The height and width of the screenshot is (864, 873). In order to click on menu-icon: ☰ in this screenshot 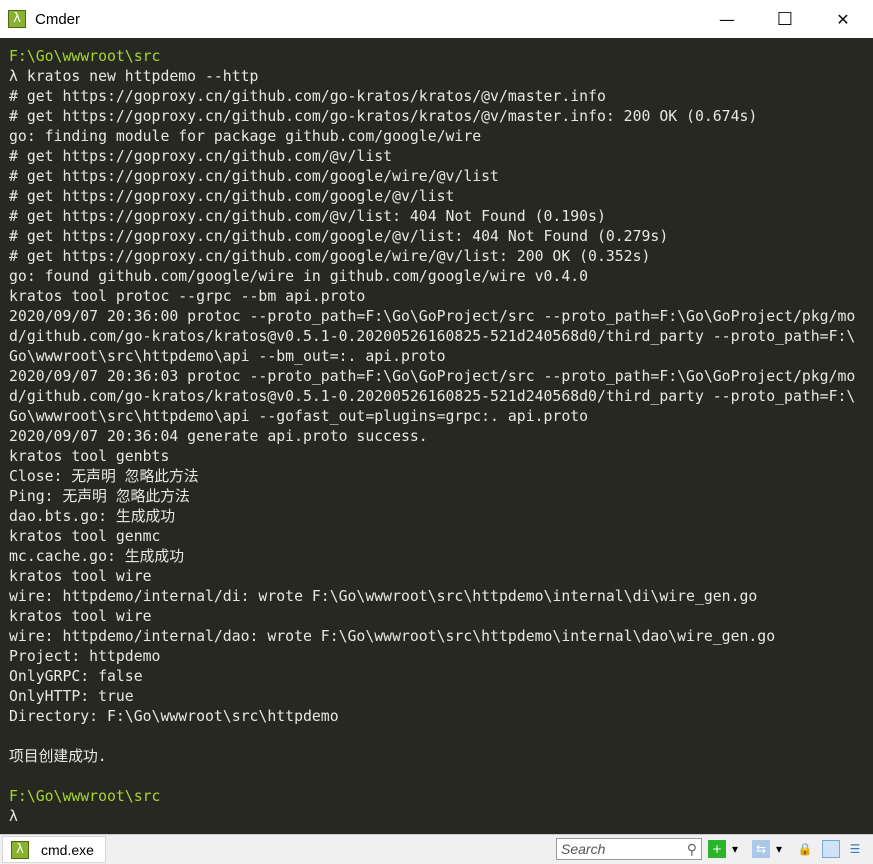, I will do `click(855, 849)`.